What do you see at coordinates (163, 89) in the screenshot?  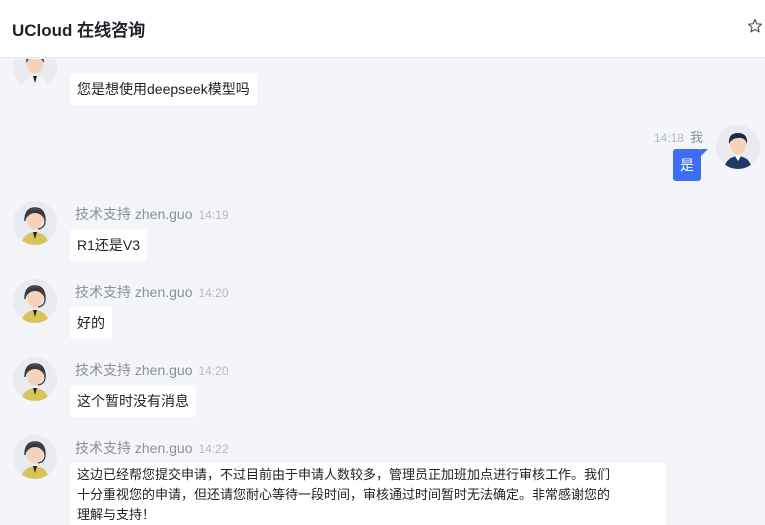 I see `message-bubble: 您是想使用deepseek模型吗` at bounding box center [163, 89].